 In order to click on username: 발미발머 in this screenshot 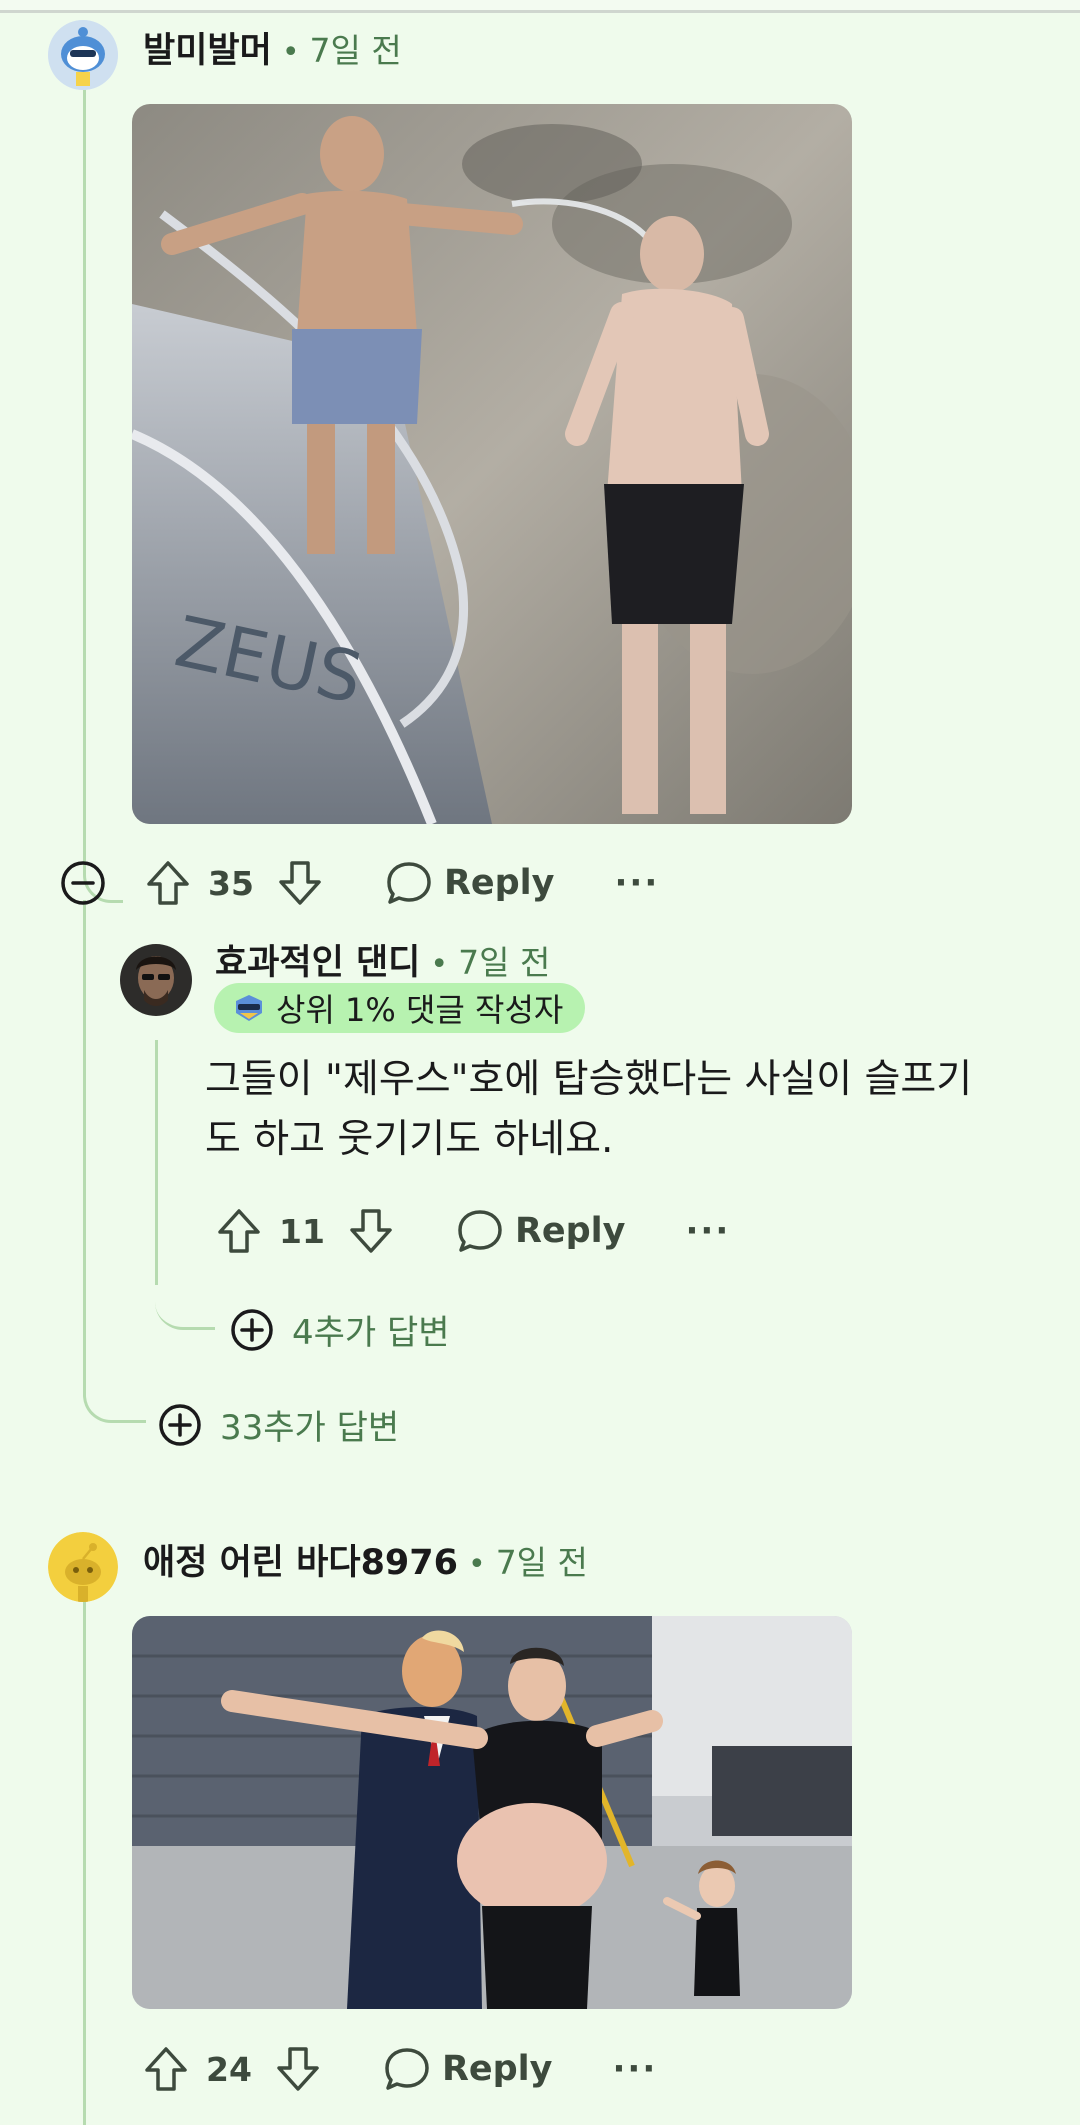, I will do `click(207, 47)`.